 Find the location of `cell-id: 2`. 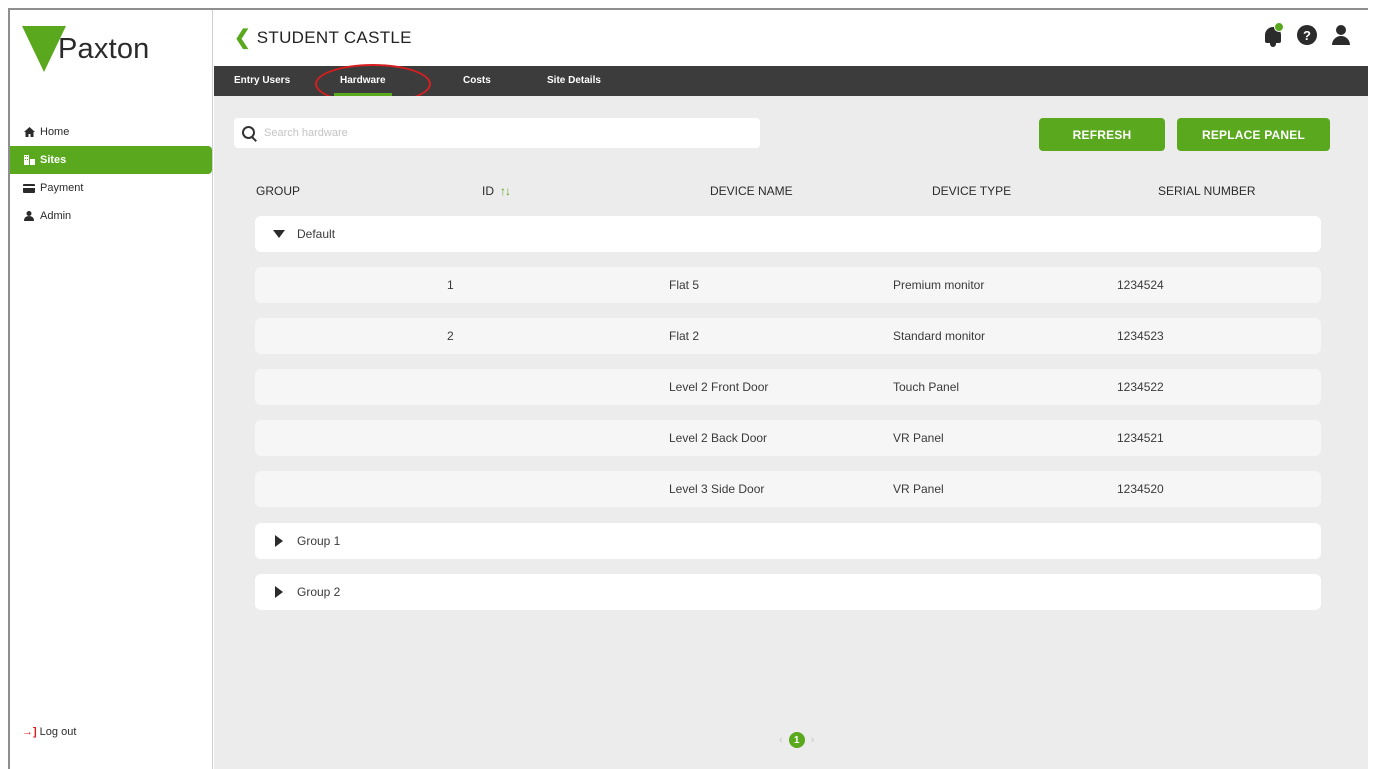

cell-id: 2 is located at coordinates (450, 336).